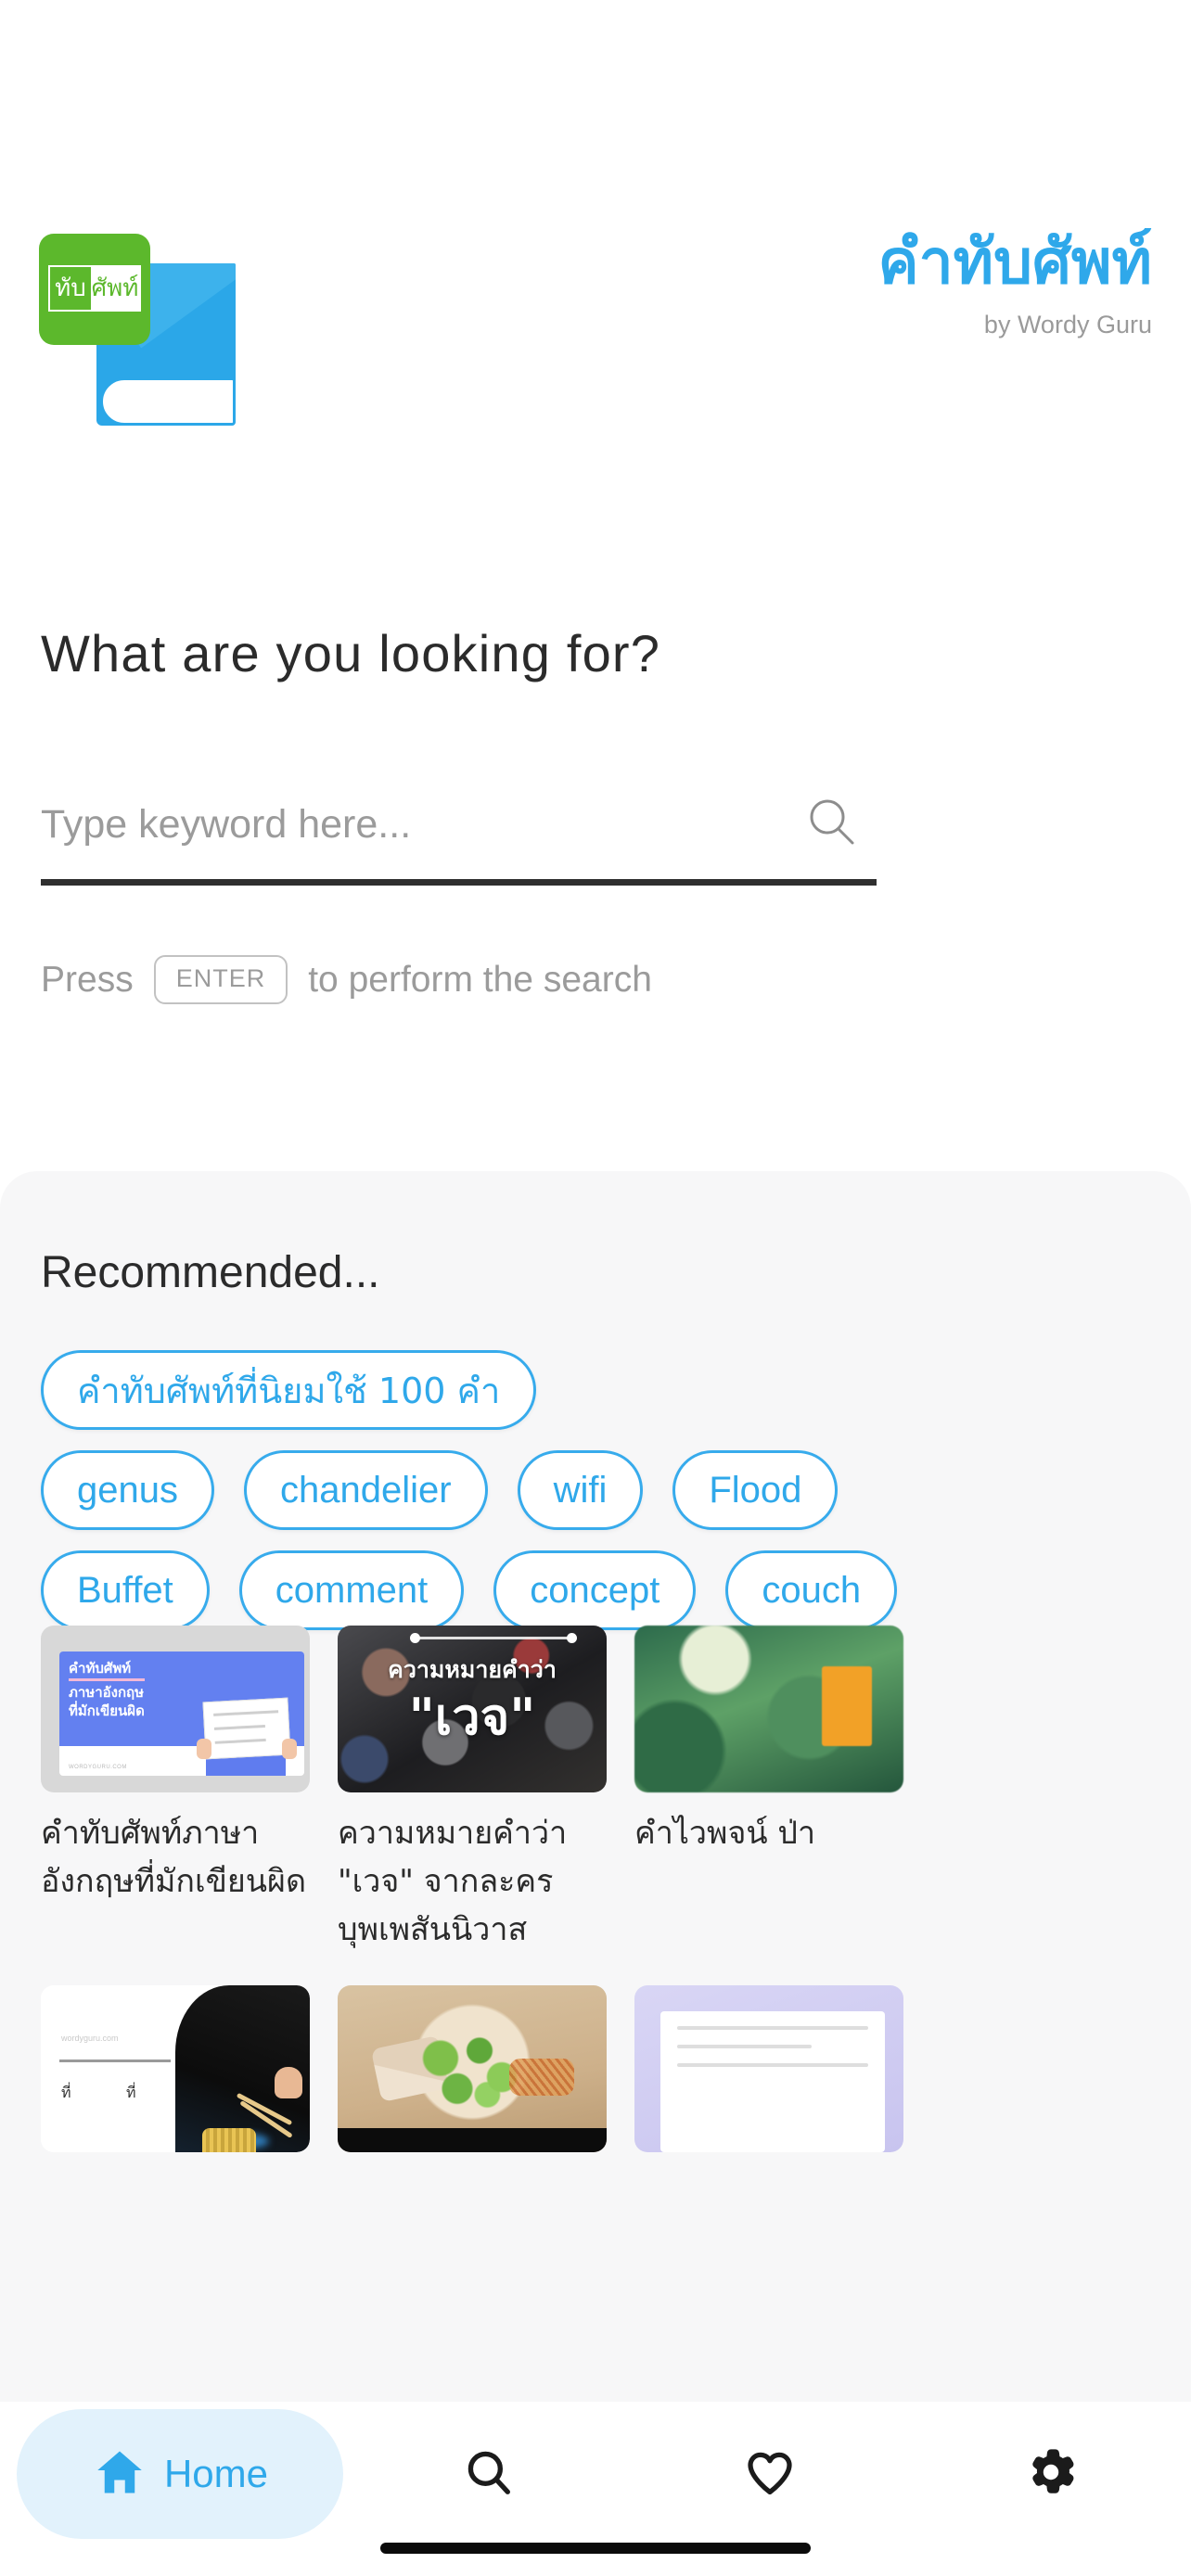 This screenshot has width=1191, height=2576. I want to click on chip-item: chandelier, so click(365, 1490).